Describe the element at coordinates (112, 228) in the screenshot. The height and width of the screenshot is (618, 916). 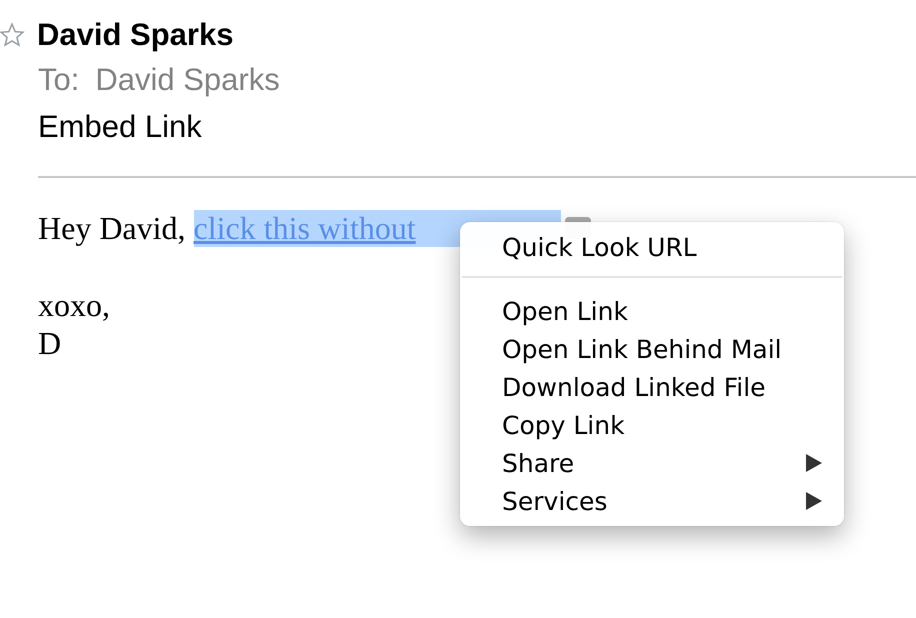
I see `greeting-text: Hey David,` at that location.